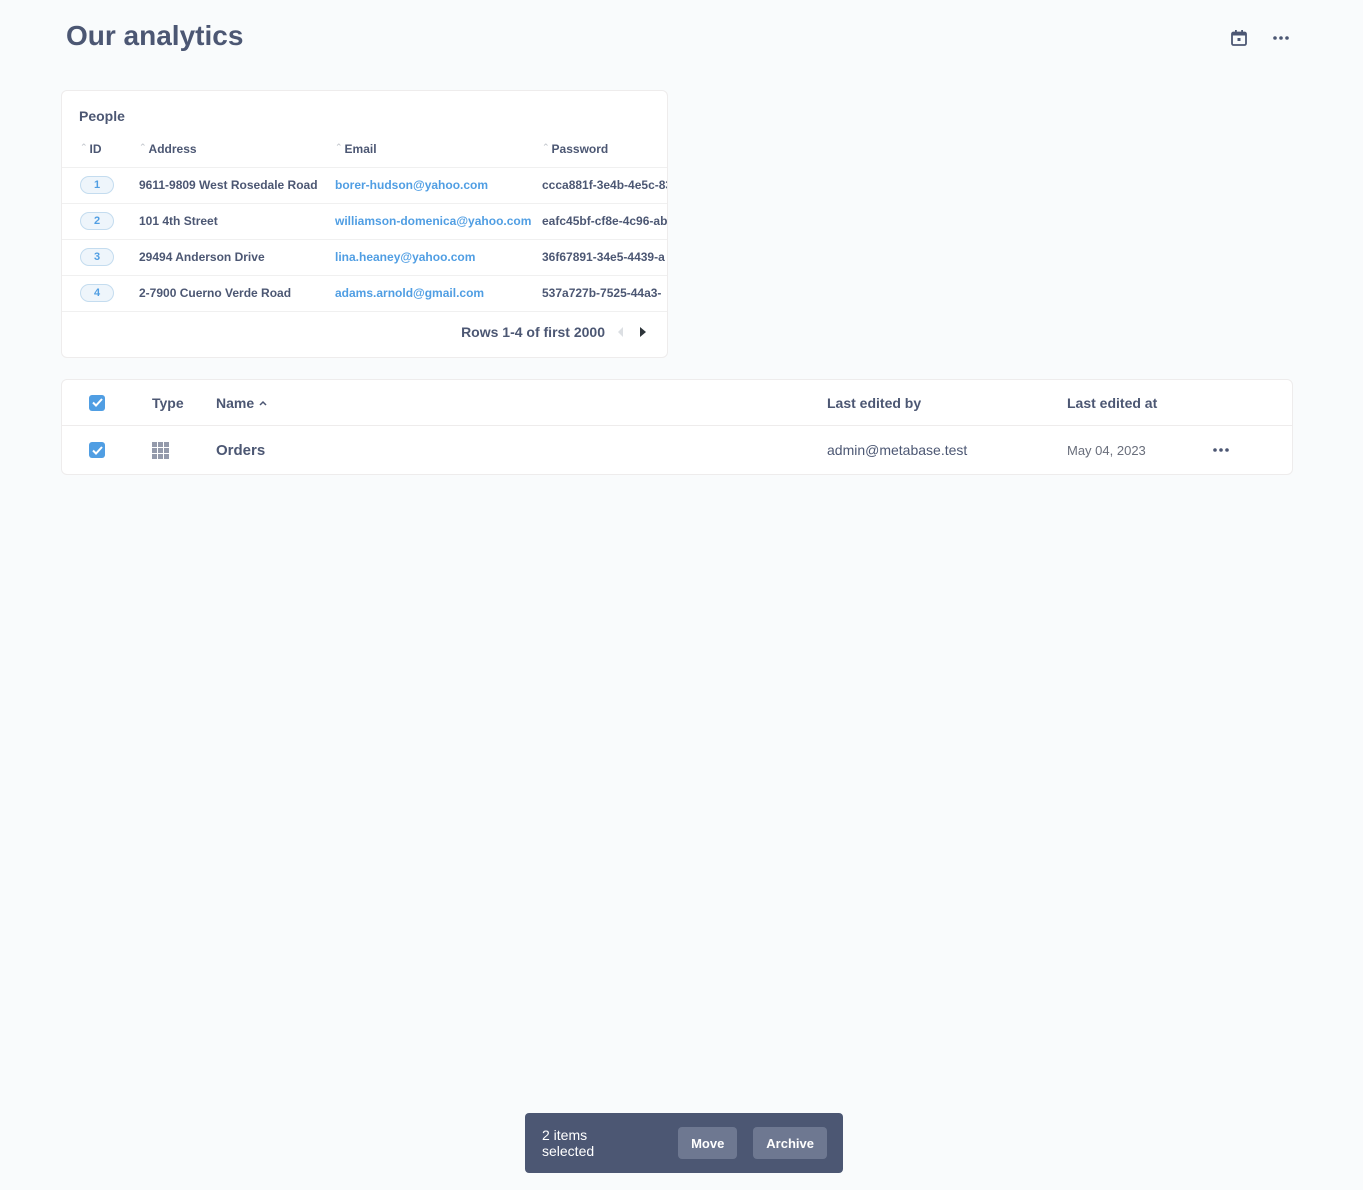  I want to click on list-item: Orders admin@metabase.test May 04, 2023, so click(677, 450).